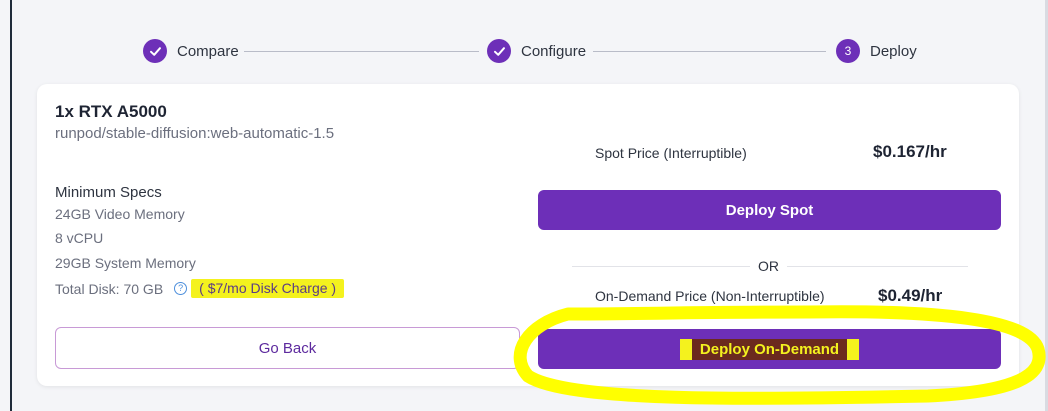  I want to click on go-back-button: Go Back, so click(287, 348).